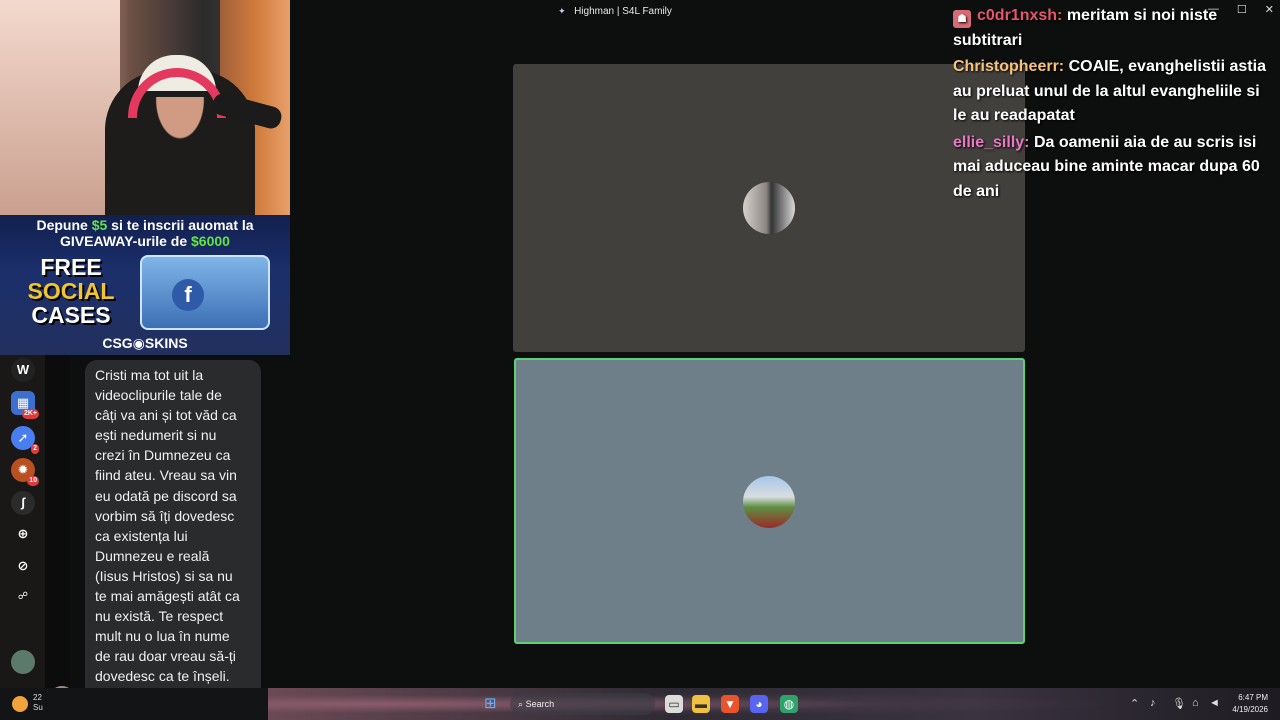 The width and height of the screenshot is (1280, 720). Describe the element at coordinates (20, 704) in the screenshot. I see `weather-sun-icon` at that location.